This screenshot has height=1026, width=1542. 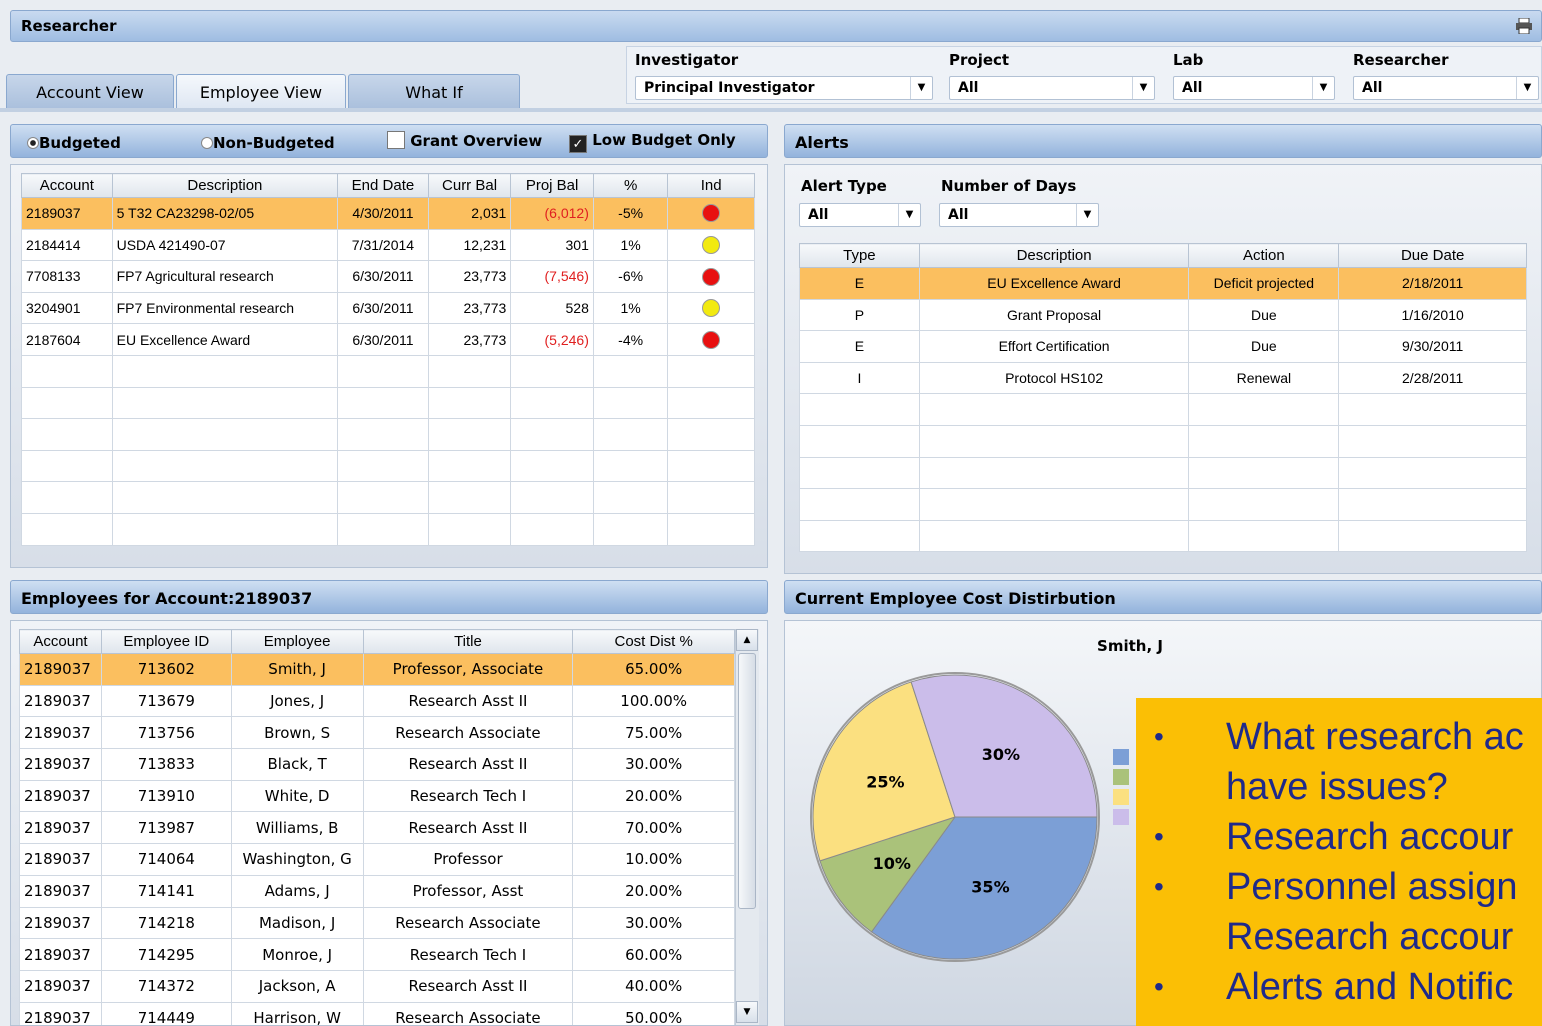 What do you see at coordinates (578, 144) in the screenshot?
I see `checkbox-checked-icon: ✓` at bounding box center [578, 144].